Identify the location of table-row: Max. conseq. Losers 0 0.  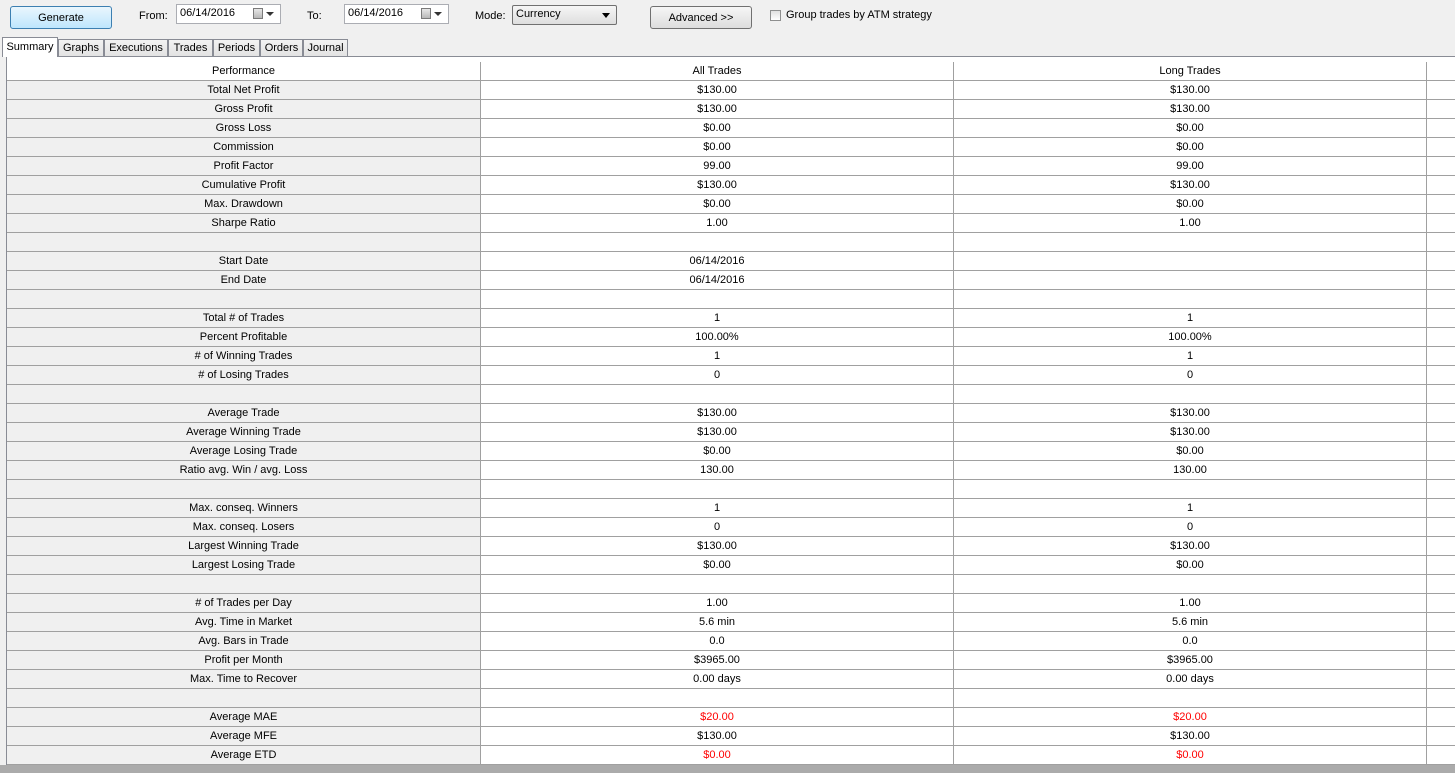
(731, 527).